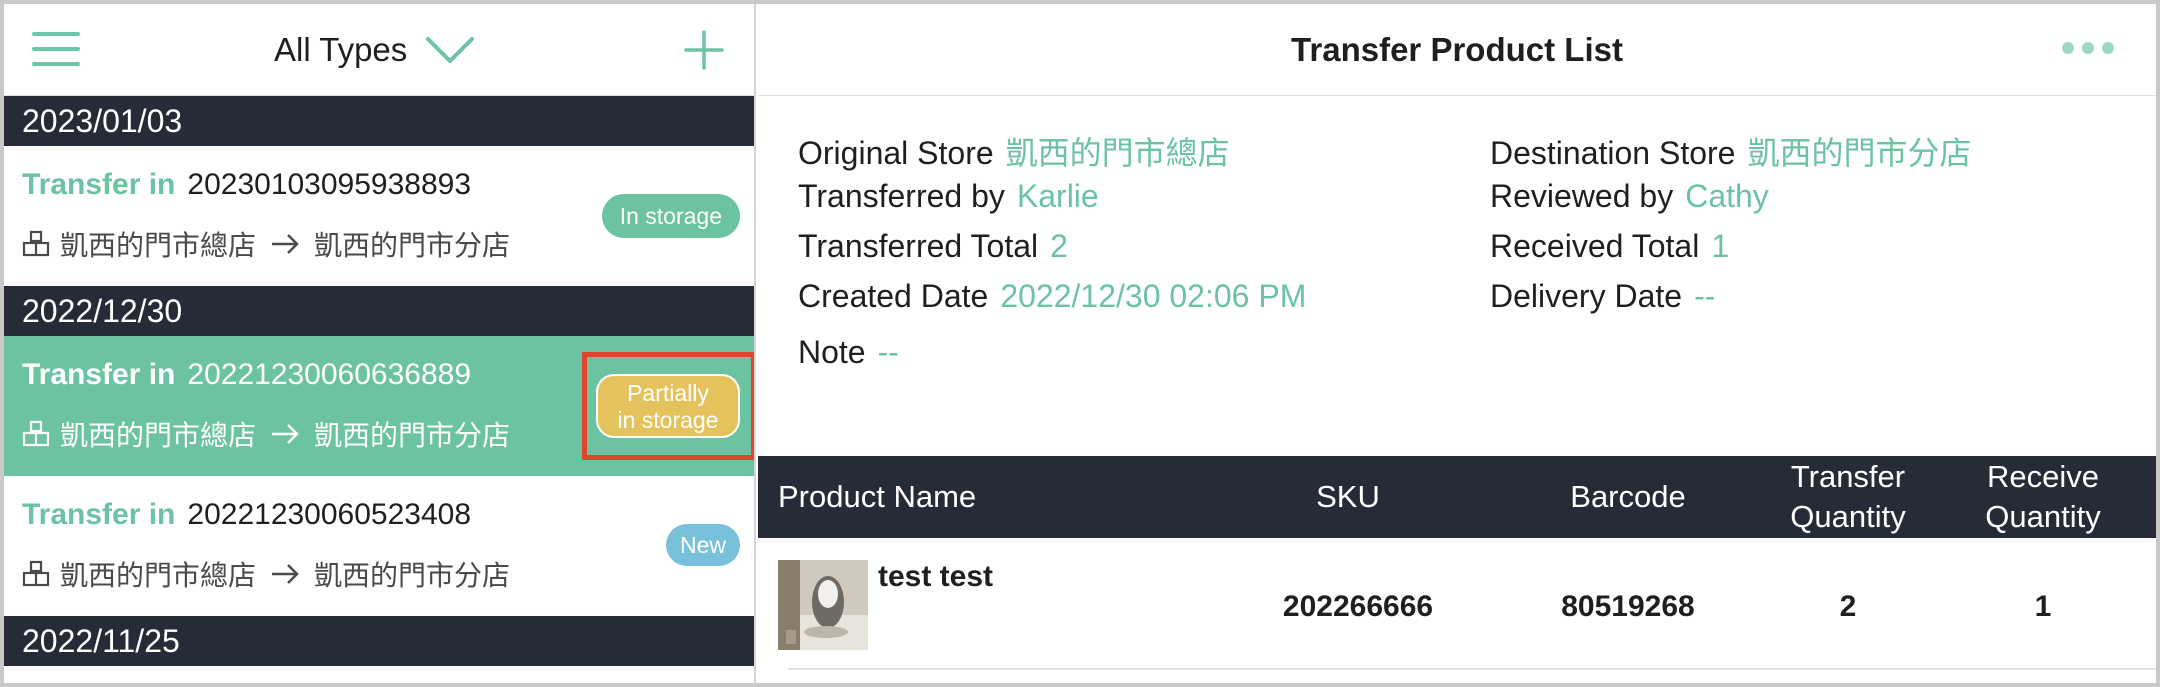  What do you see at coordinates (1358, 606) in the screenshot?
I see `product-sku: 202266666` at bounding box center [1358, 606].